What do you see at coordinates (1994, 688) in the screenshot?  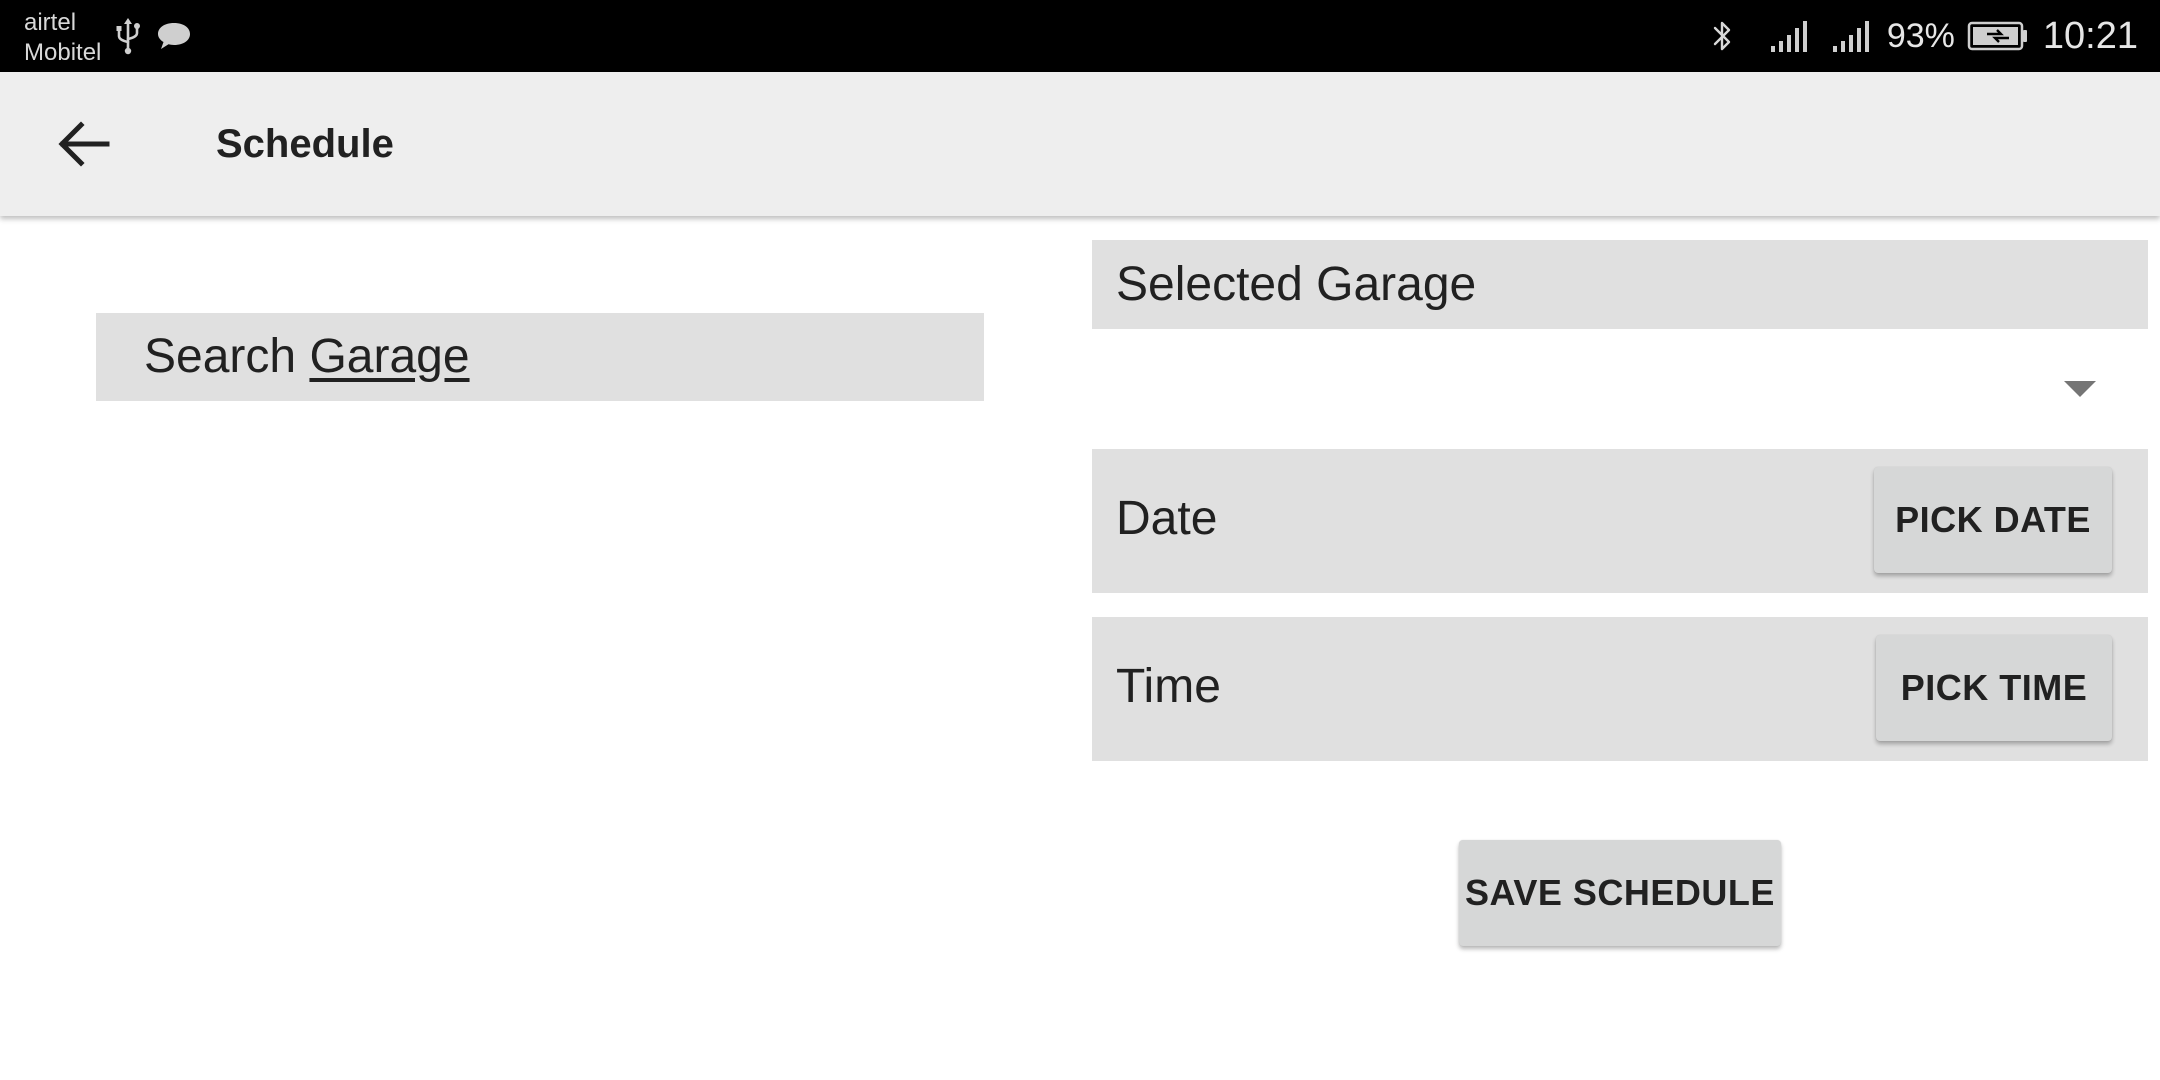 I see `pick-time-button: PICK TIME` at bounding box center [1994, 688].